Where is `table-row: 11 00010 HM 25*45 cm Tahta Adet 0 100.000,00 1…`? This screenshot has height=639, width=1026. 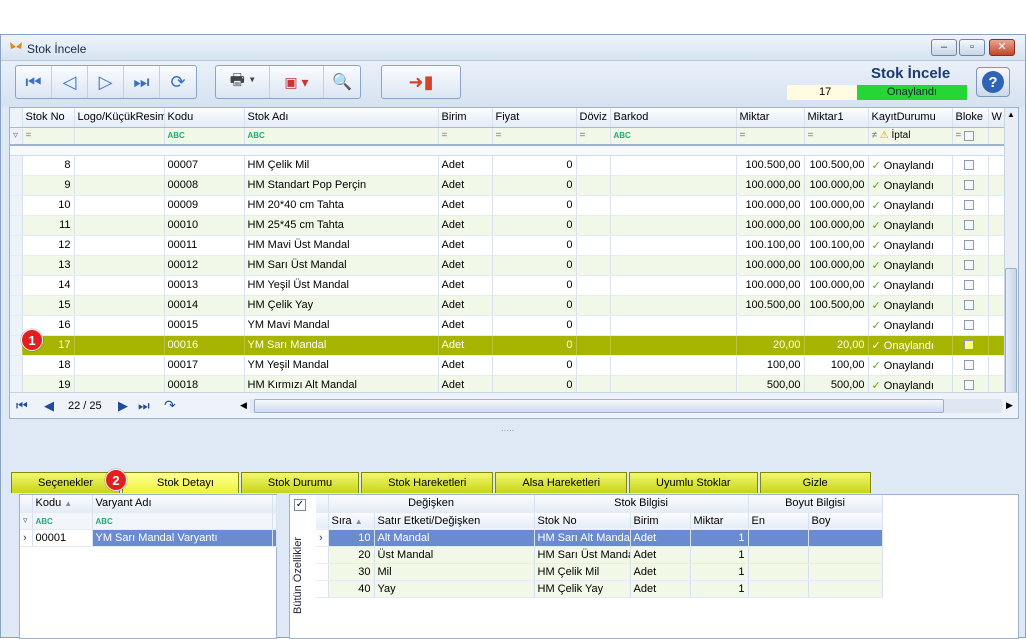
table-row: 11 00010 HM 25*45 cm Tahta Adet 0 100.000,00 1… is located at coordinates (507, 225).